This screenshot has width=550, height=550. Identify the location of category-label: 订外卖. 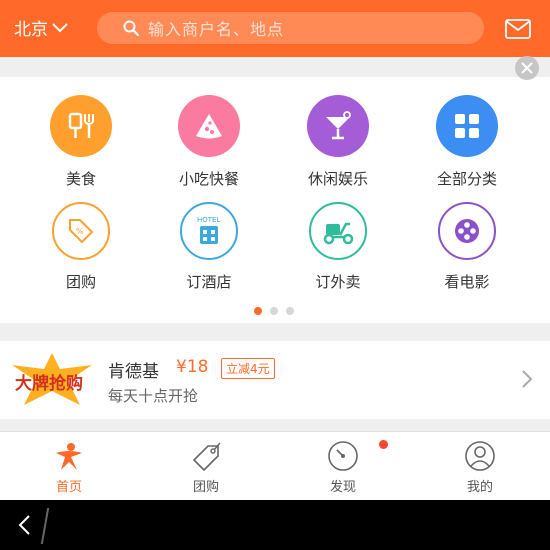
(338, 282).